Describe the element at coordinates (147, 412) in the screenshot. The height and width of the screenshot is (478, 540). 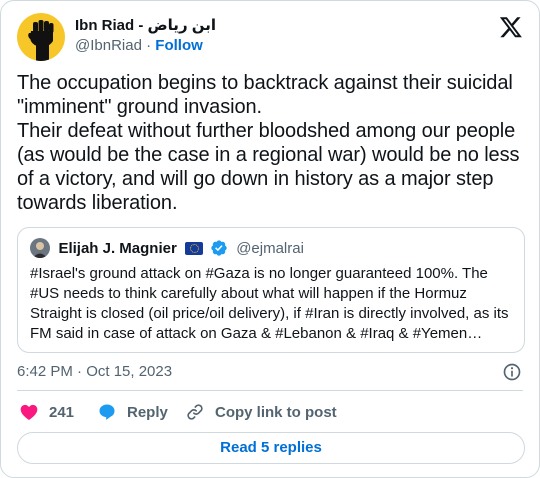
I see `reply-label: Reply` at that location.